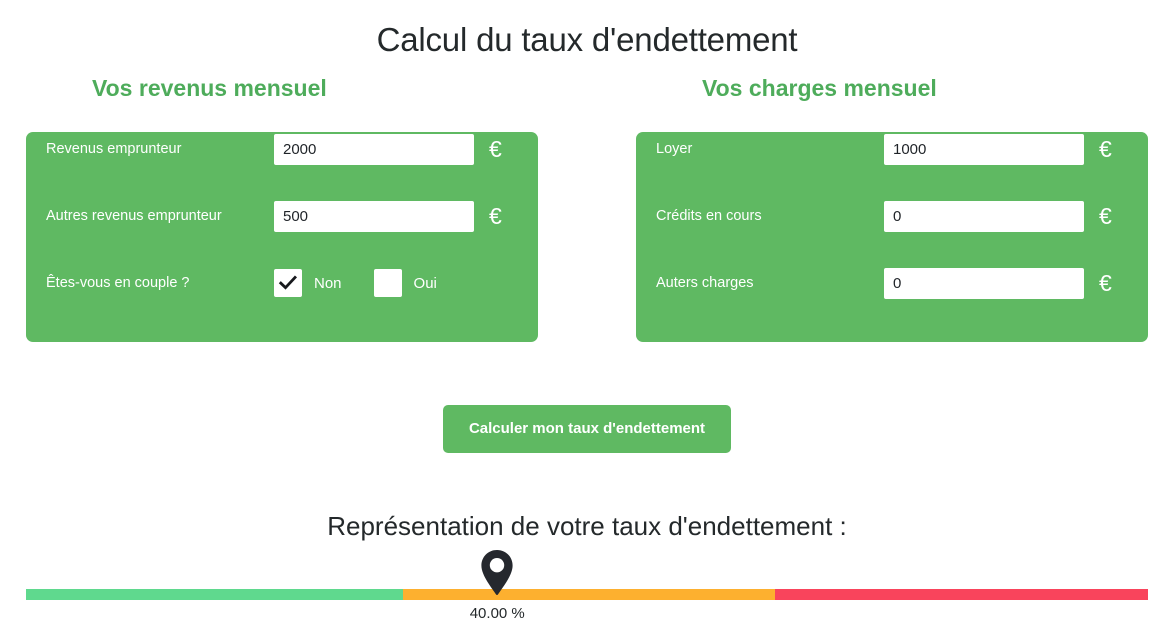  Describe the element at coordinates (425, 283) in the screenshot. I see `checkbox-label-oui: Oui` at that location.